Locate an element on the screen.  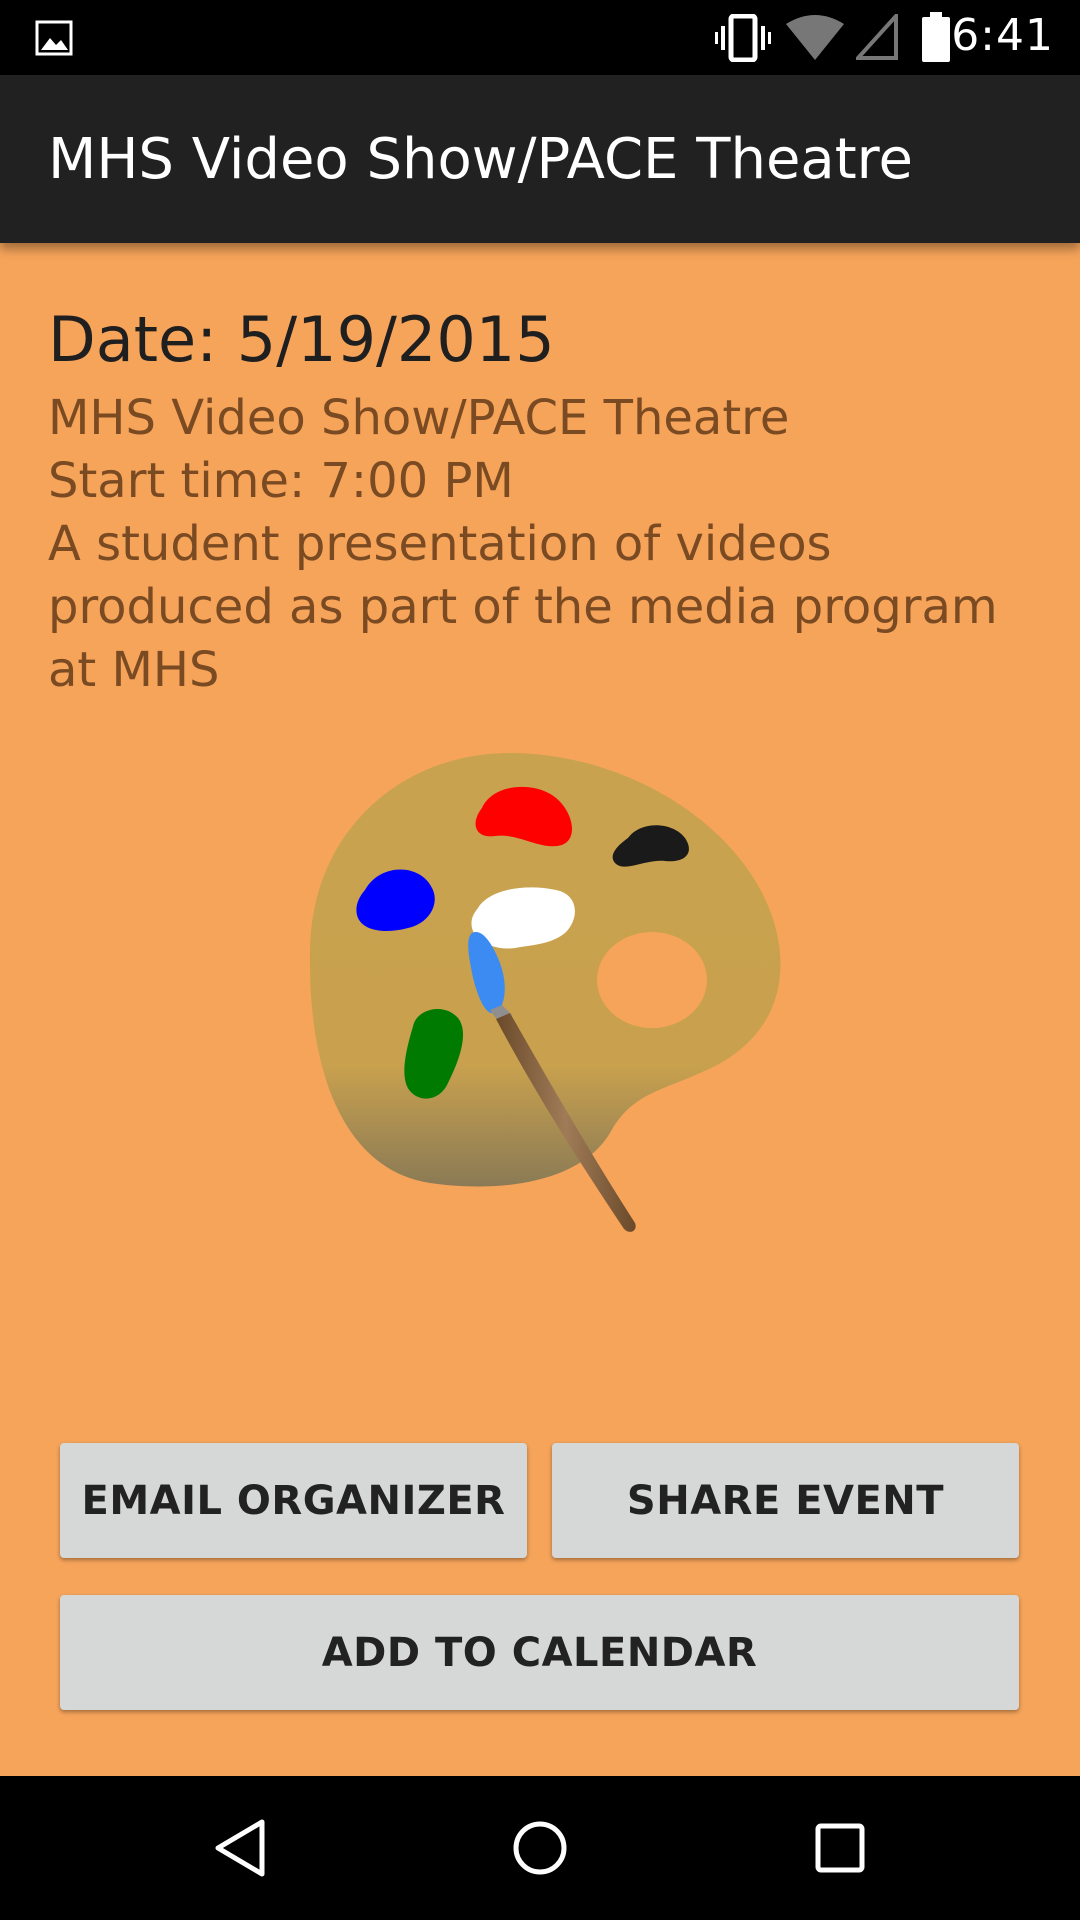
vibrate-icon is located at coordinates (743, 38).